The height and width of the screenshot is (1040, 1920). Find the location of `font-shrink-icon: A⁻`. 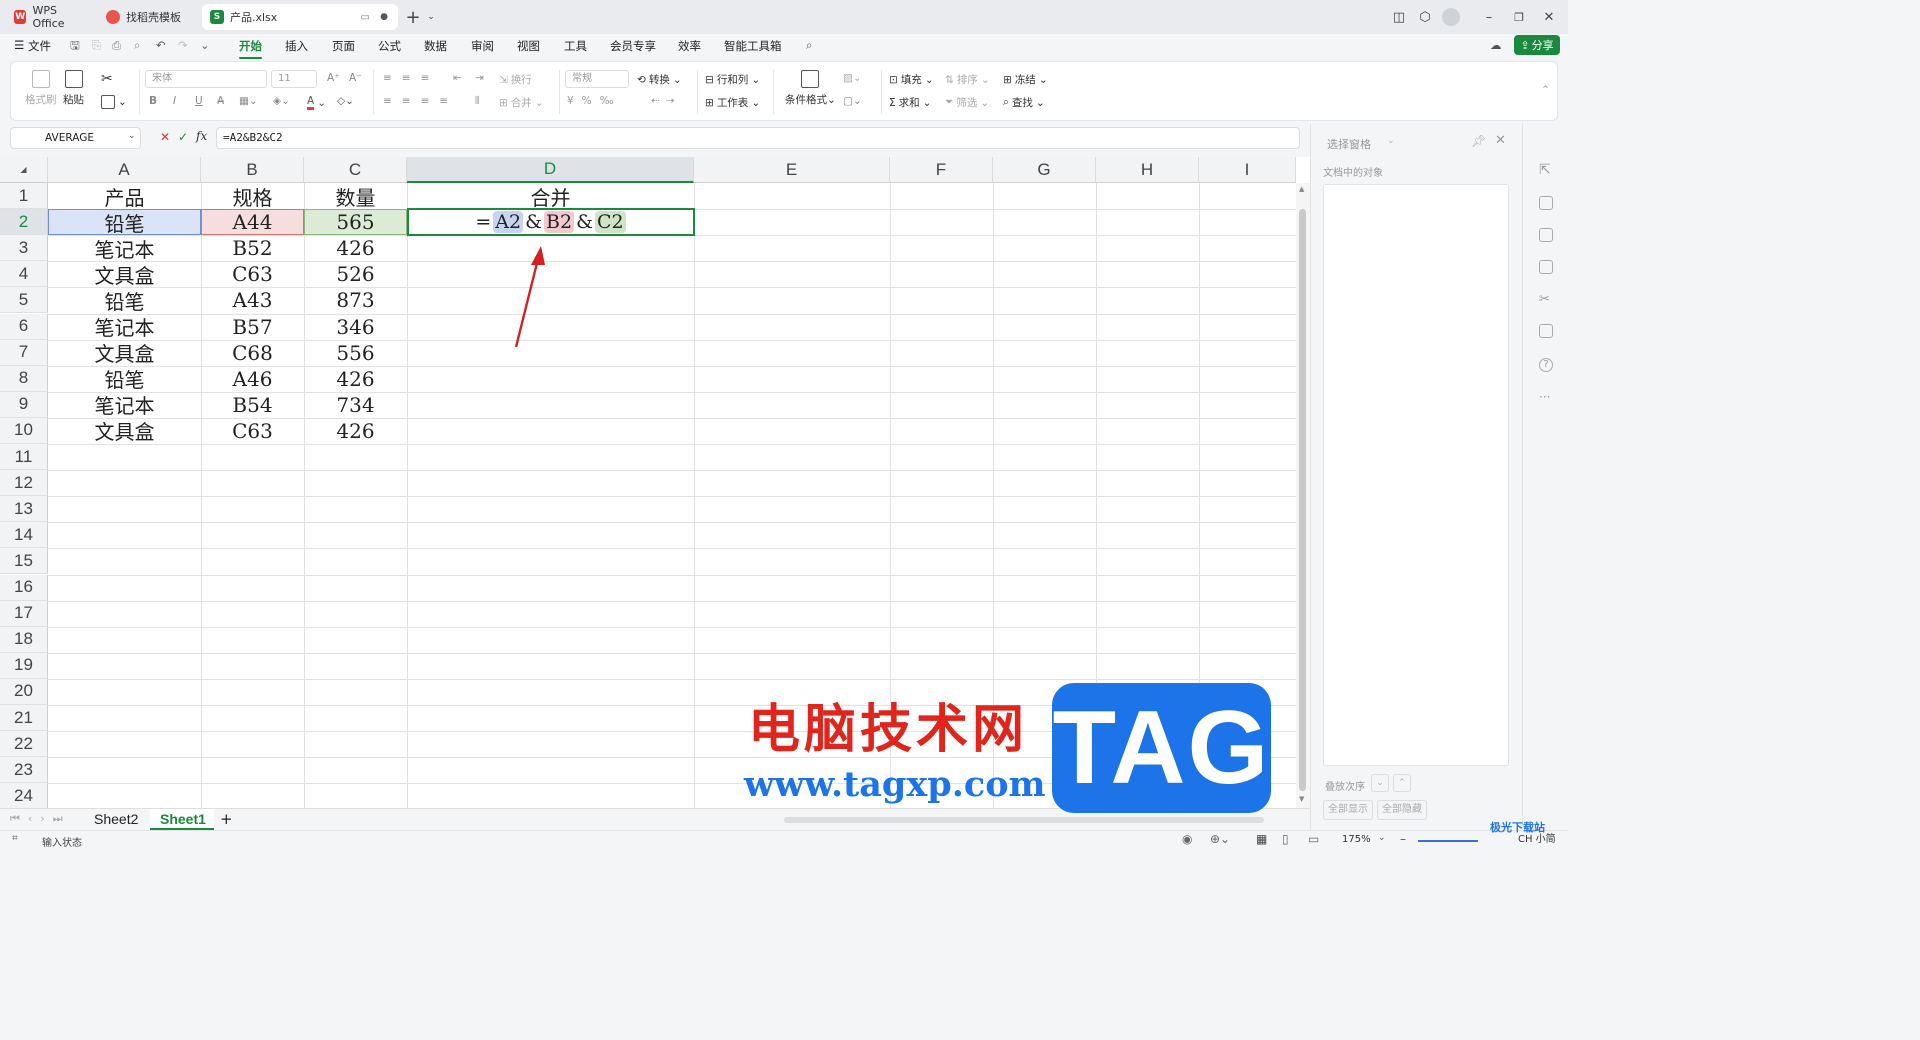

font-shrink-icon: A⁻ is located at coordinates (355, 78).